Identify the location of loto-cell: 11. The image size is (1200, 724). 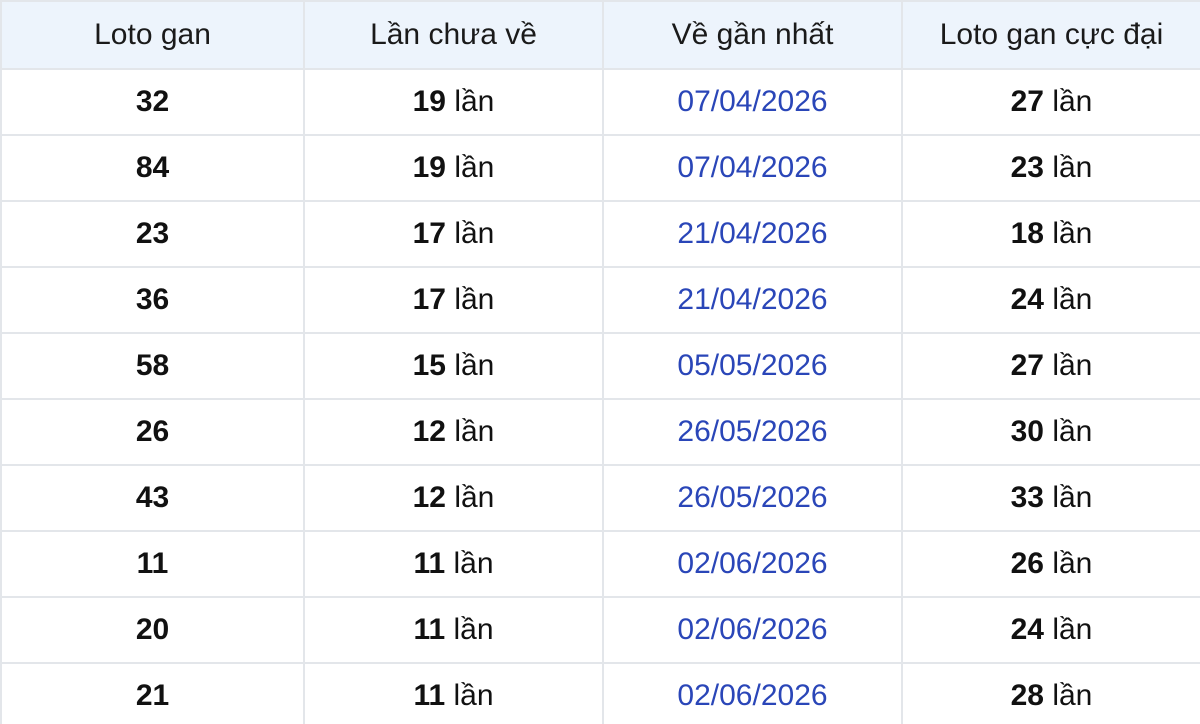
(152, 564).